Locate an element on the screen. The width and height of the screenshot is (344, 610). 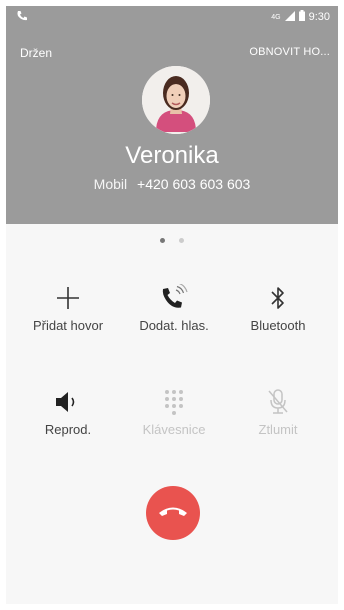
contact-avatar is located at coordinates (176, 100).